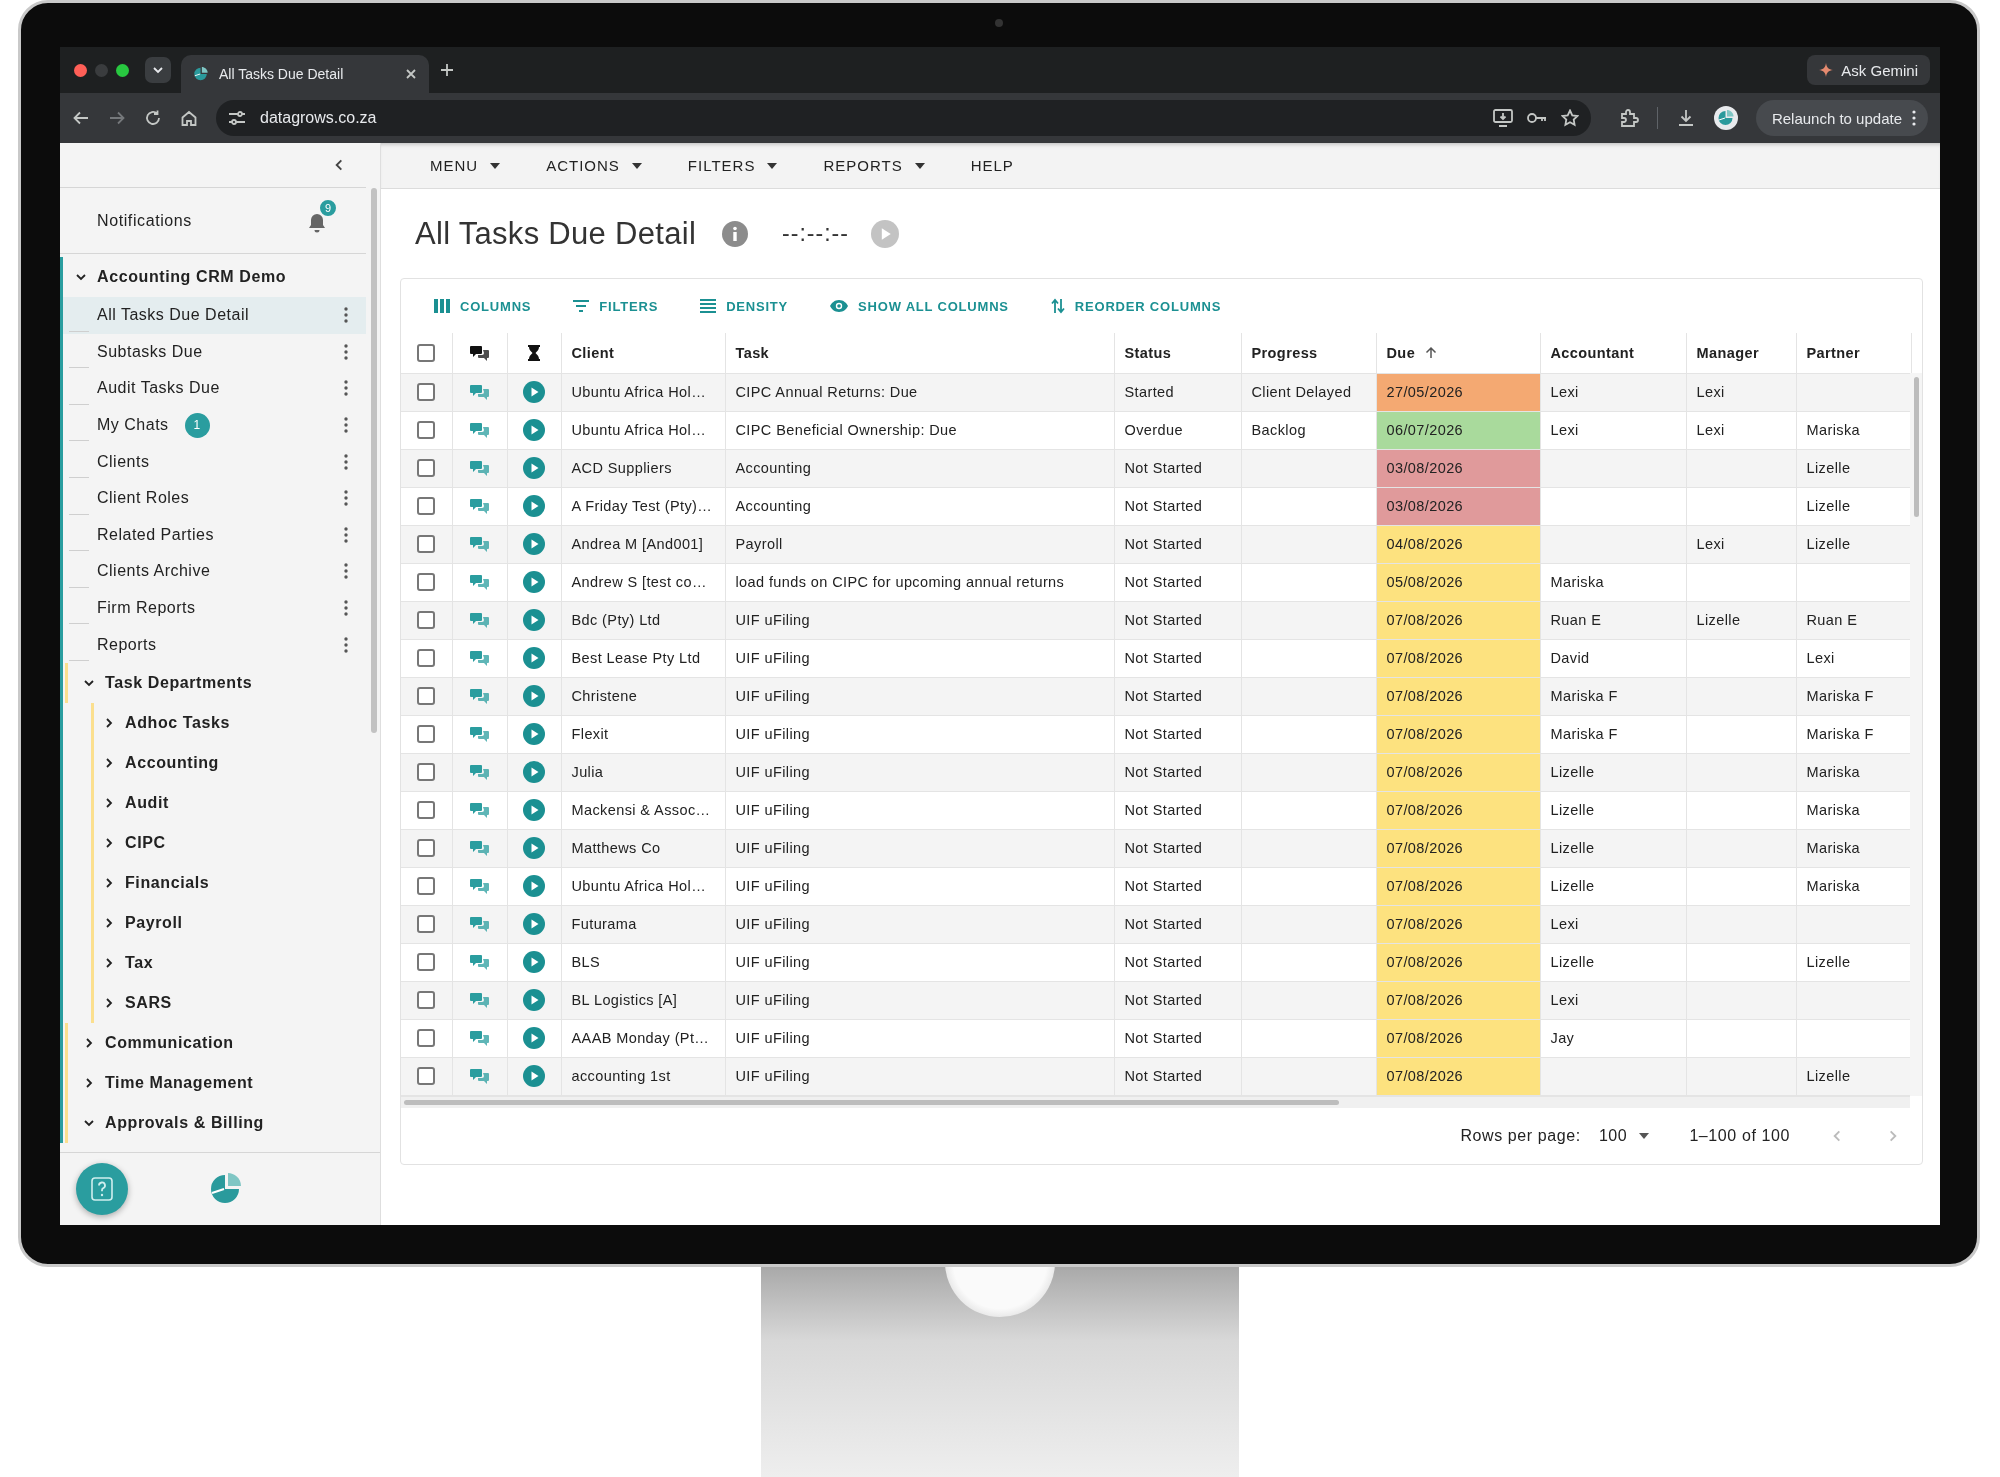 Image resolution: width=2000 pixels, height=1477 pixels. Describe the element at coordinates (305, 74) in the screenshot. I see `browser-tab: All Tasks Due Detail` at that location.